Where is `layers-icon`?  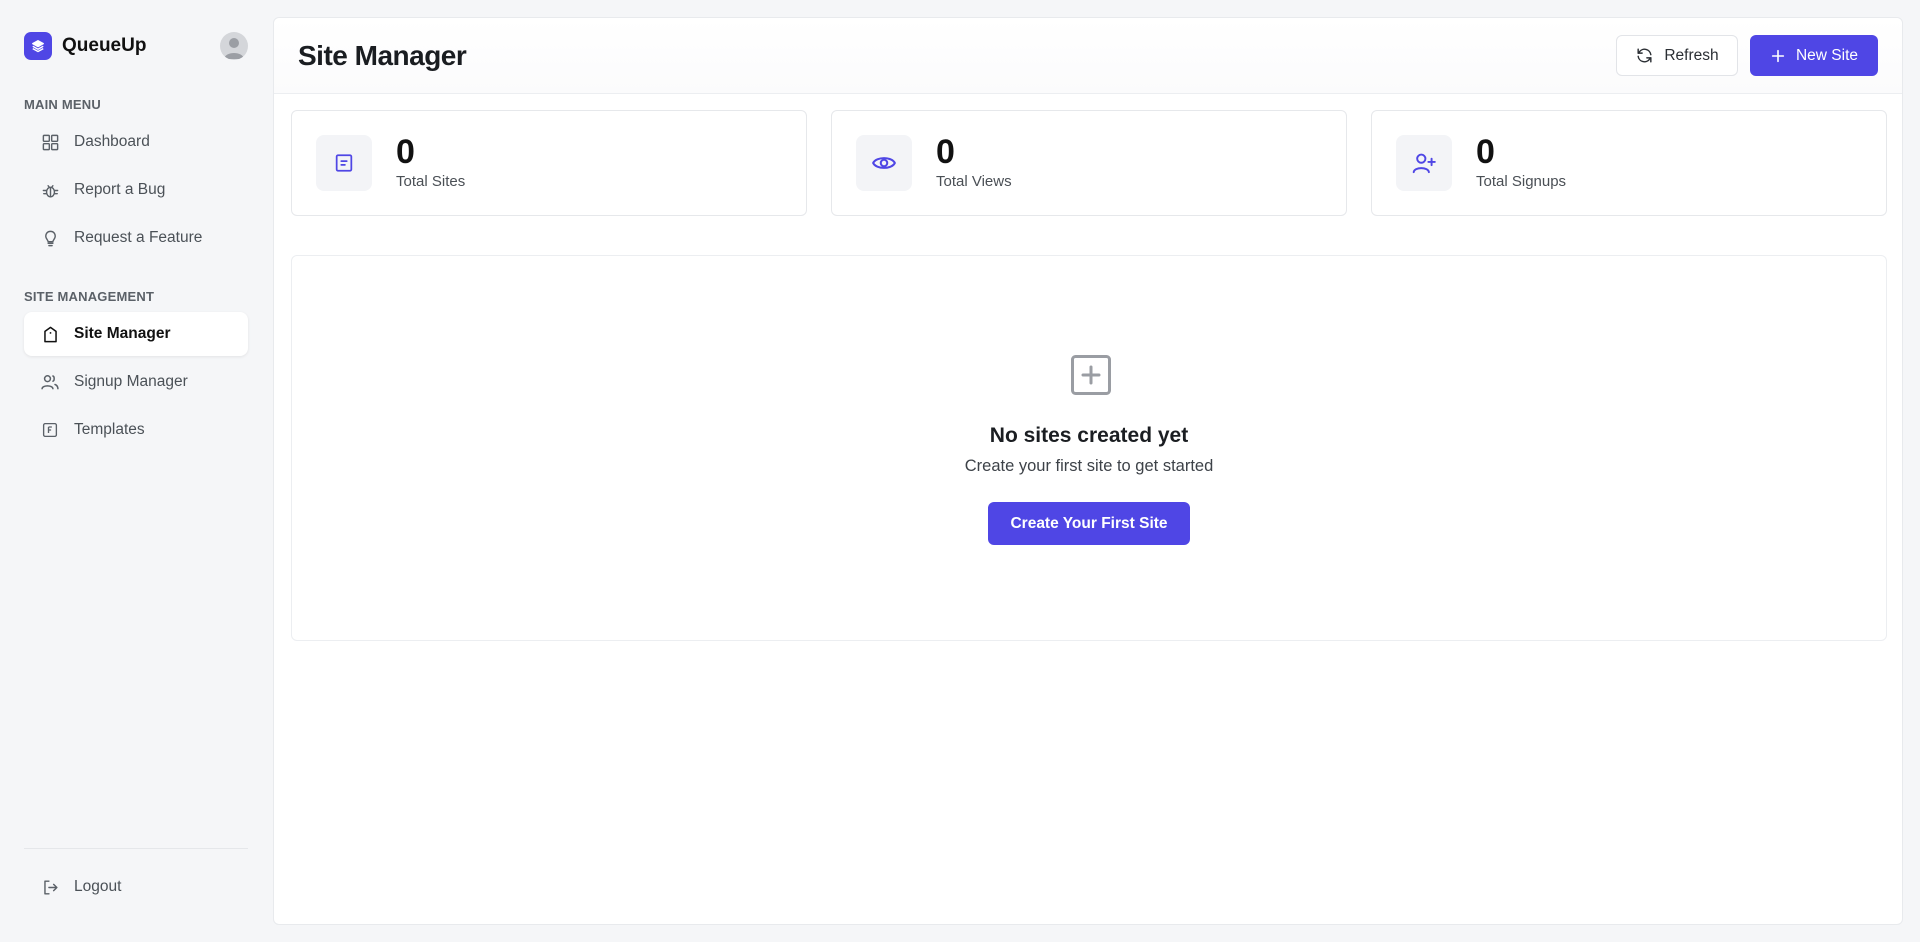
layers-icon is located at coordinates (38, 46).